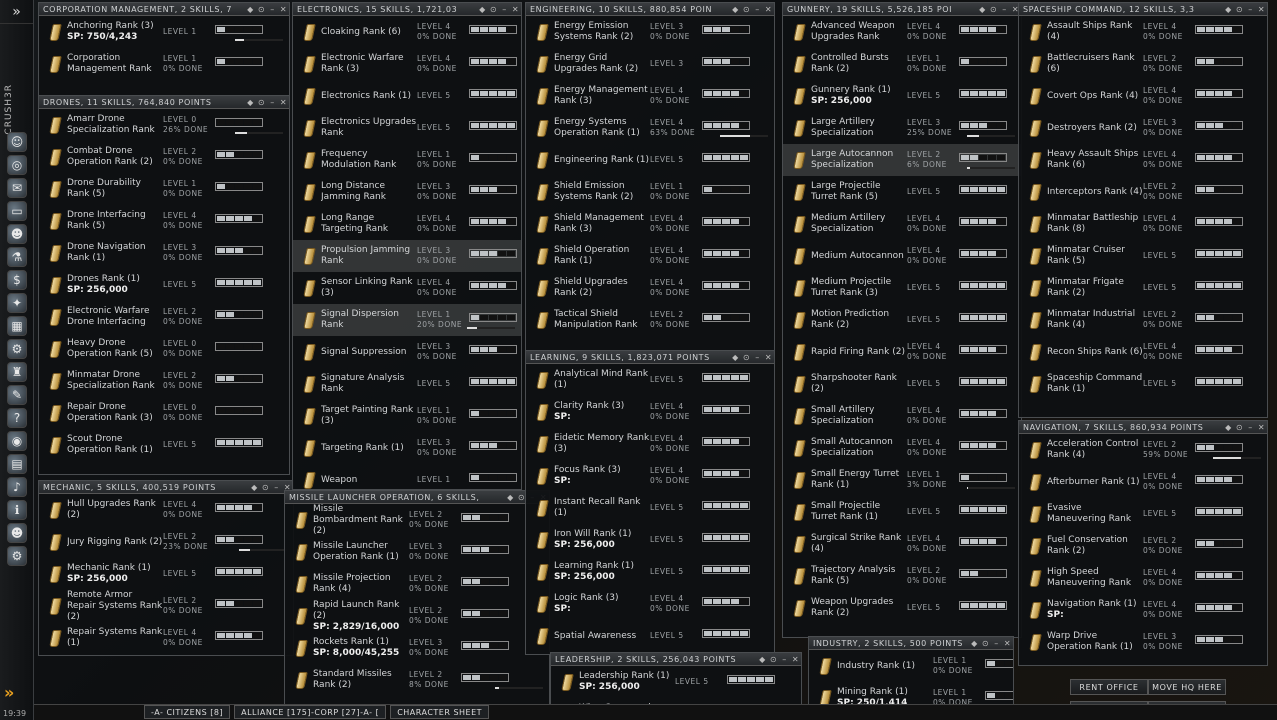 The height and width of the screenshot is (720, 1277). I want to click on expand-arrows-icon: », so click(9, 692).